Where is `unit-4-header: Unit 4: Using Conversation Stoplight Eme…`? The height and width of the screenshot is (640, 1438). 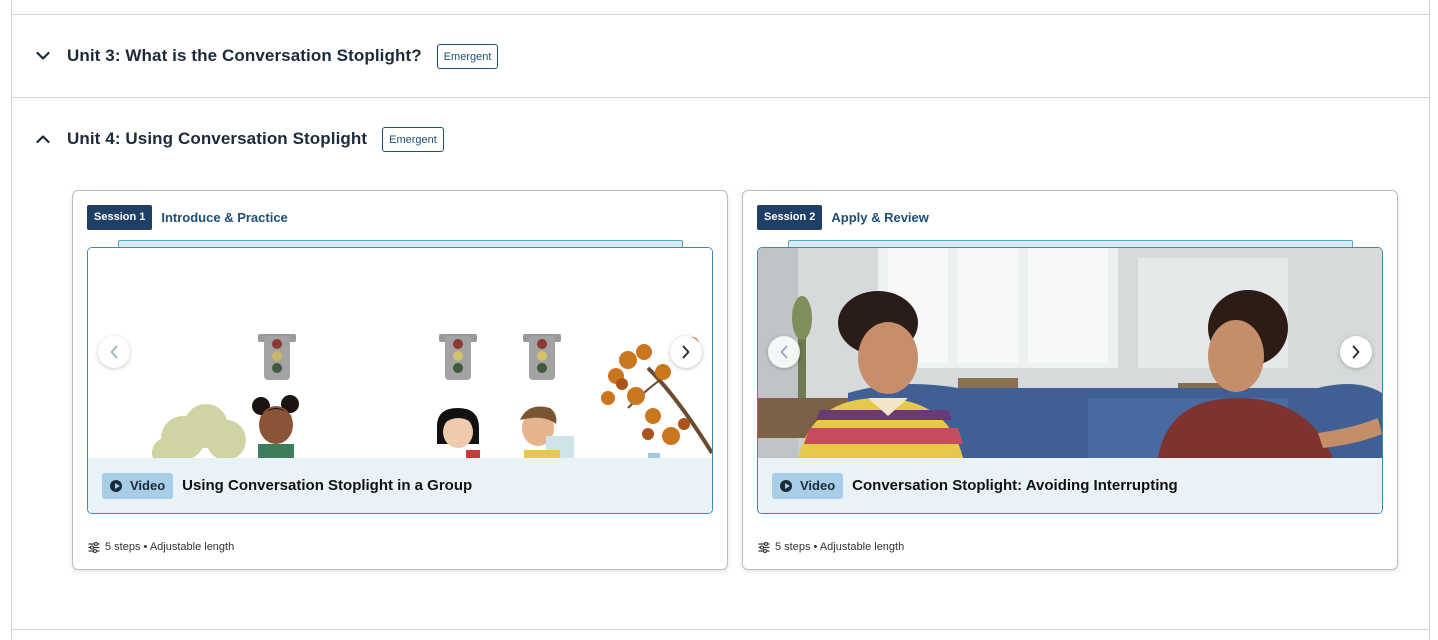 unit-4-header: Unit 4: Using Conversation Stoplight Eme… is located at coordinates (239, 139).